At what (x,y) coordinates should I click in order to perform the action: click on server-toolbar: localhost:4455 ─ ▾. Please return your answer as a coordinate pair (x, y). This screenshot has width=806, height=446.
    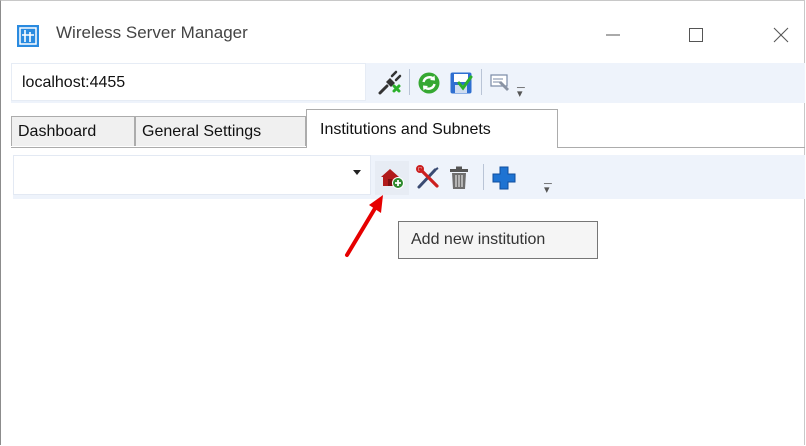
    Looking at the image, I should click on (408, 83).